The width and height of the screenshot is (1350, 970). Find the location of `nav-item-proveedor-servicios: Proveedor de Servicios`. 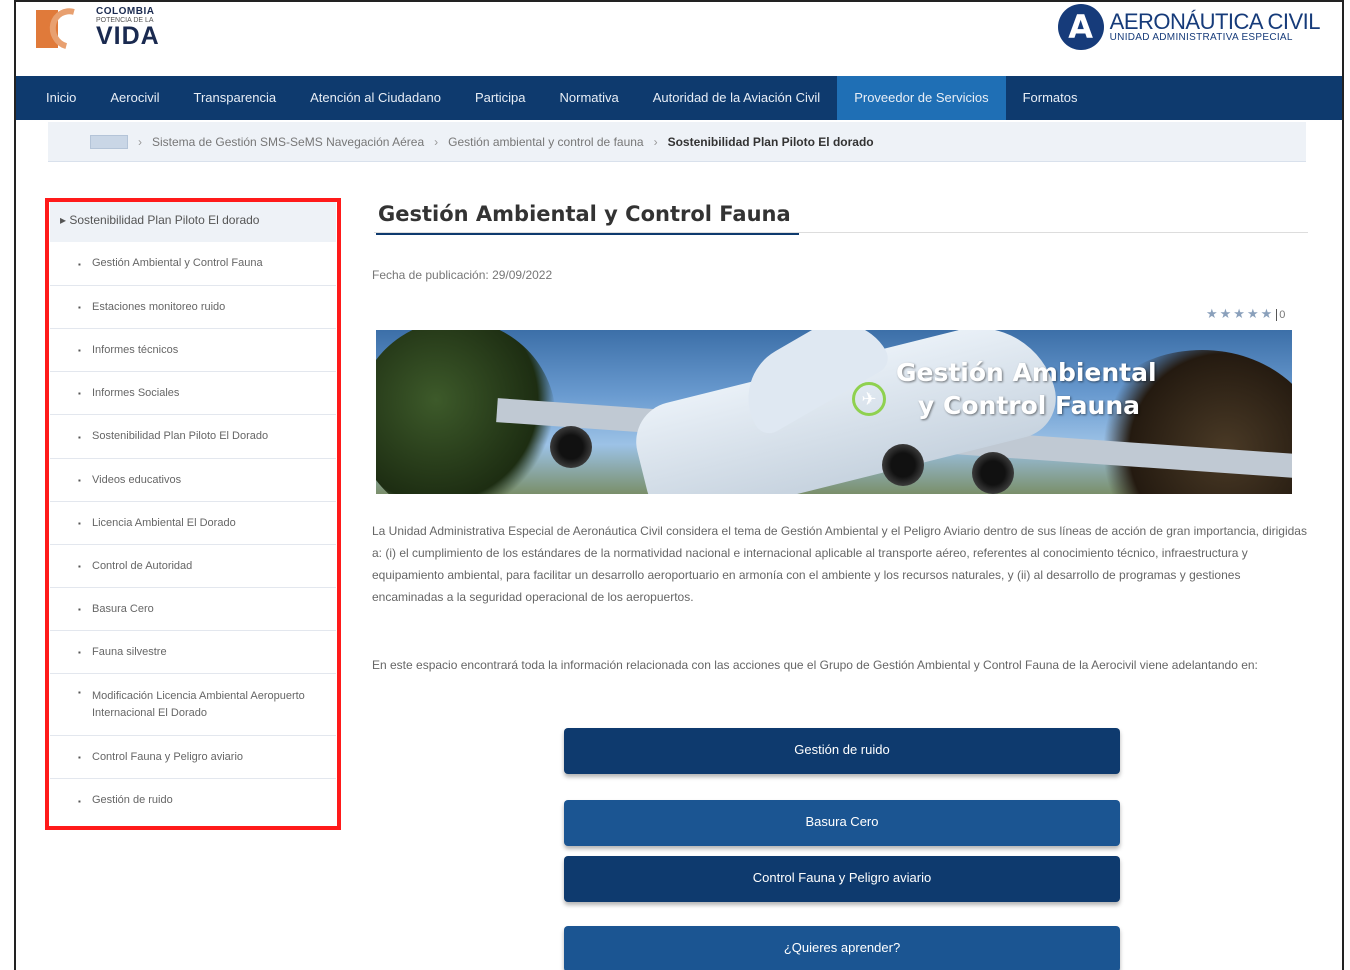

nav-item-proveedor-servicios: Proveedor de Servicios is located at coordinates (921, 98).